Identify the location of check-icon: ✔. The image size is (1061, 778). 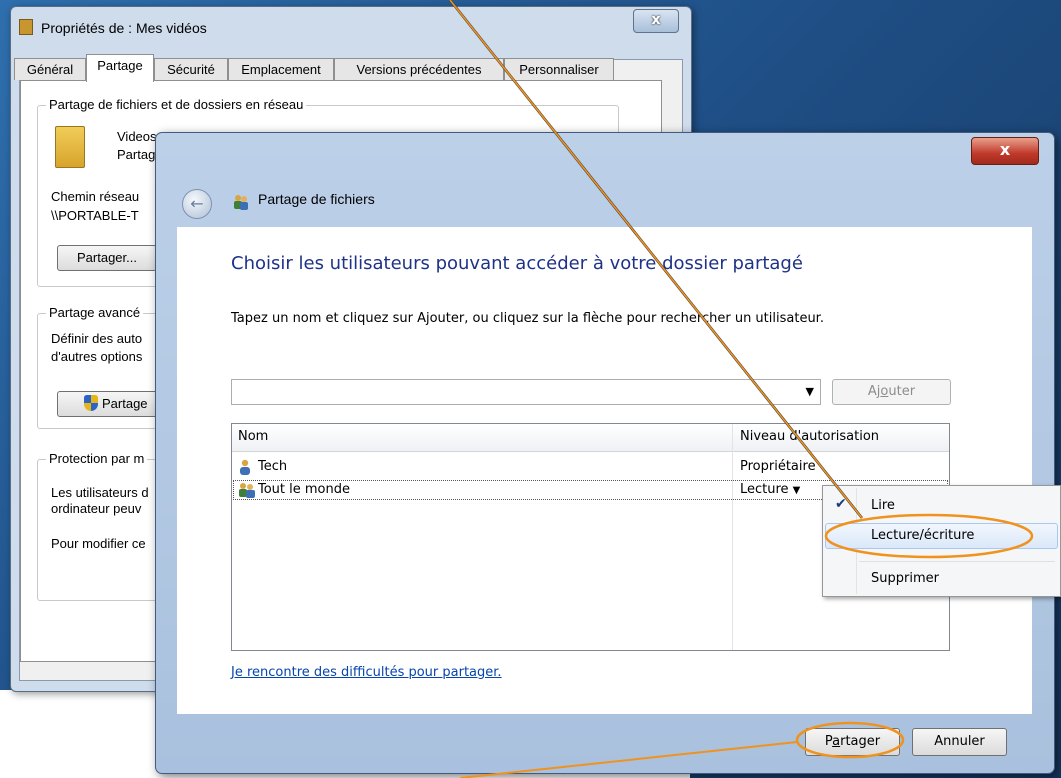
(841, 504).